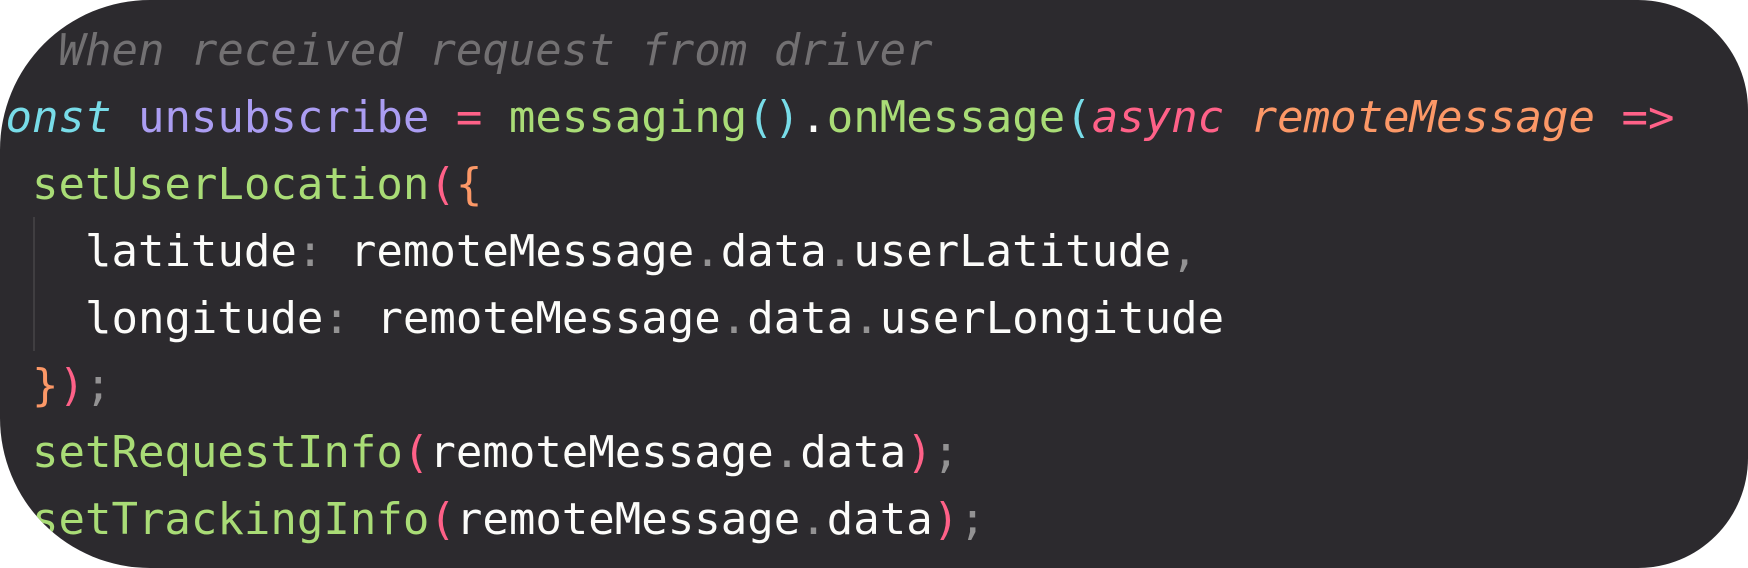  I want to click on code-line-set-request-info: setRequestInfo(remoteMessage.data);, so click(495, 452).